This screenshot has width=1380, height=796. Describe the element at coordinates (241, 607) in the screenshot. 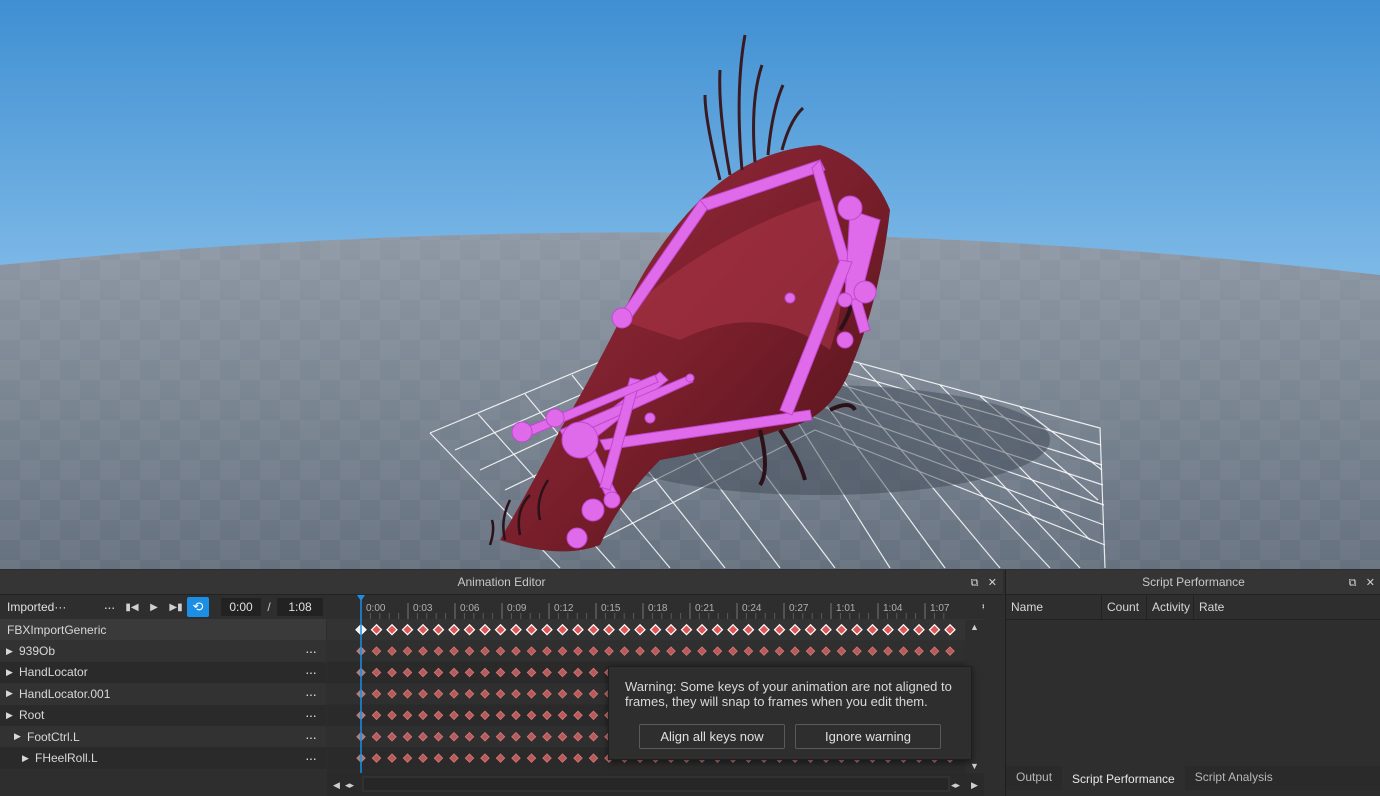

I see `current-time-input: 0:00` at that location.